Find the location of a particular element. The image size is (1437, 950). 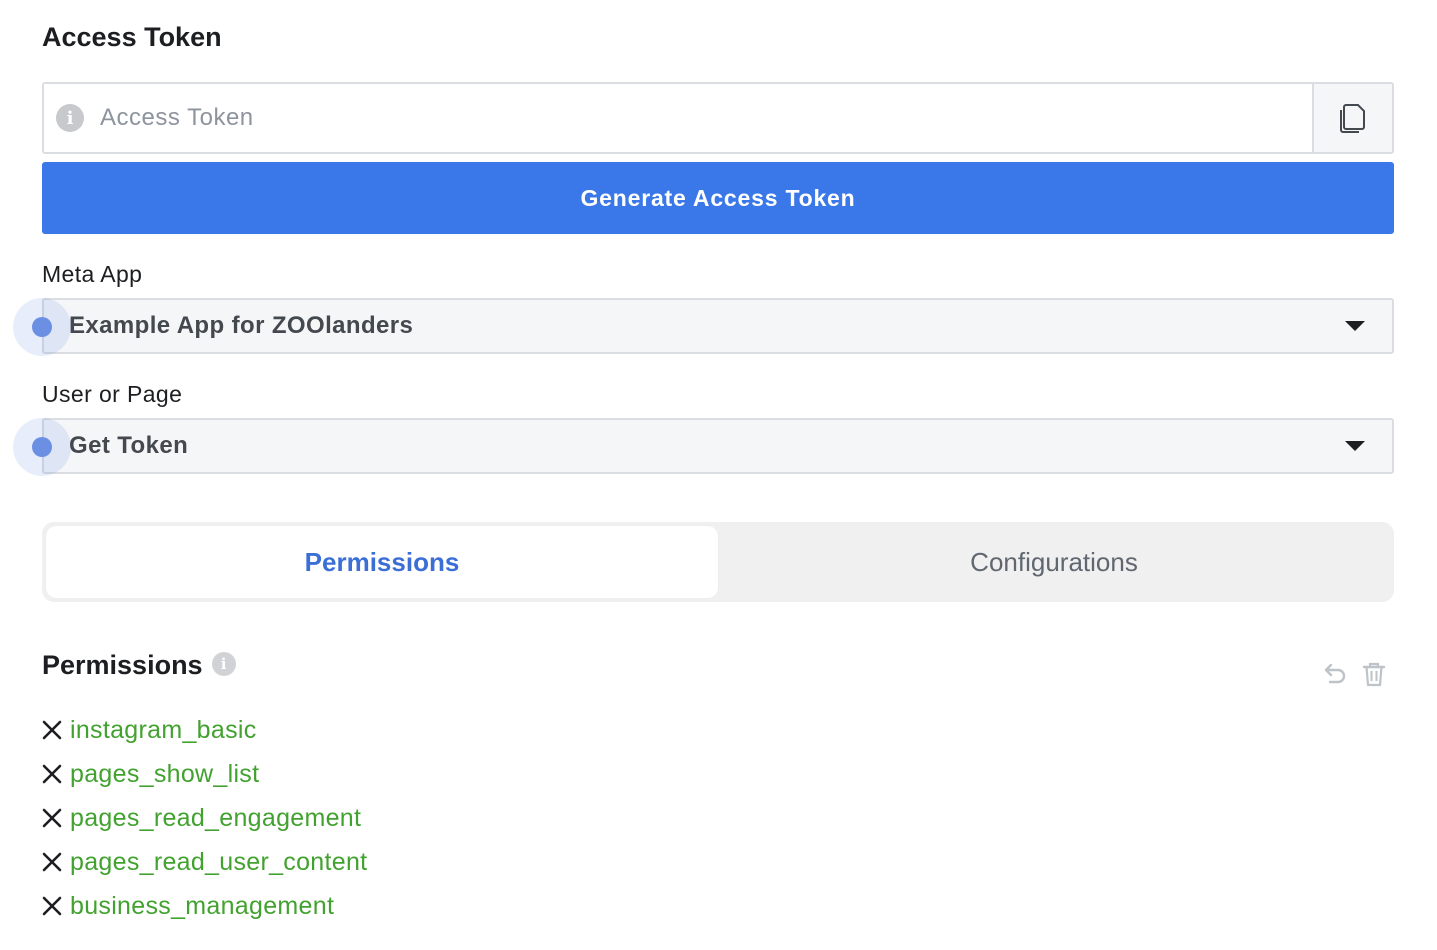

permission-item: business_management is located at coordinates (204, 906).